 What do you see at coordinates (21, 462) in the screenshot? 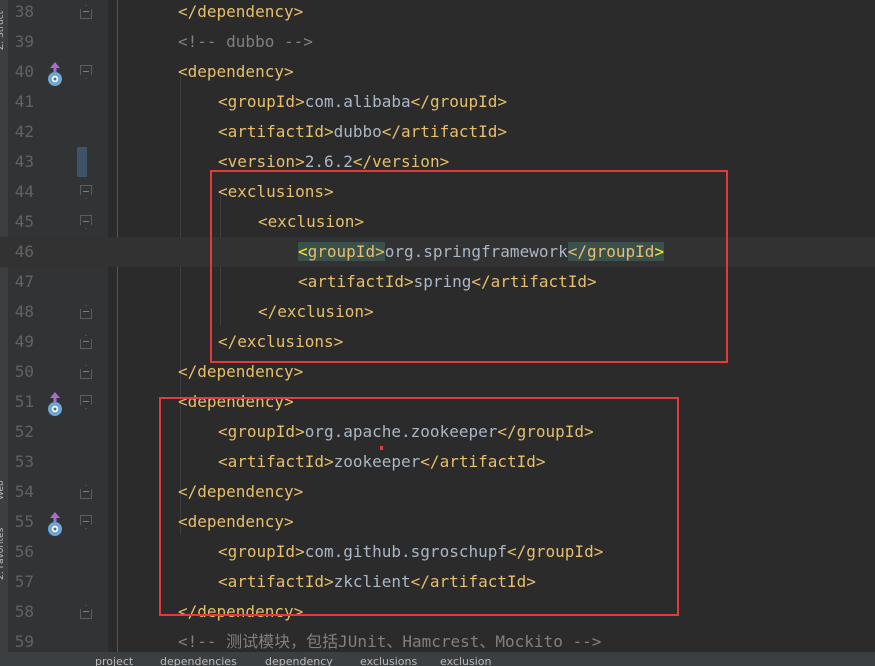
I see `line-number: 53` at bounding box center [21, 462].